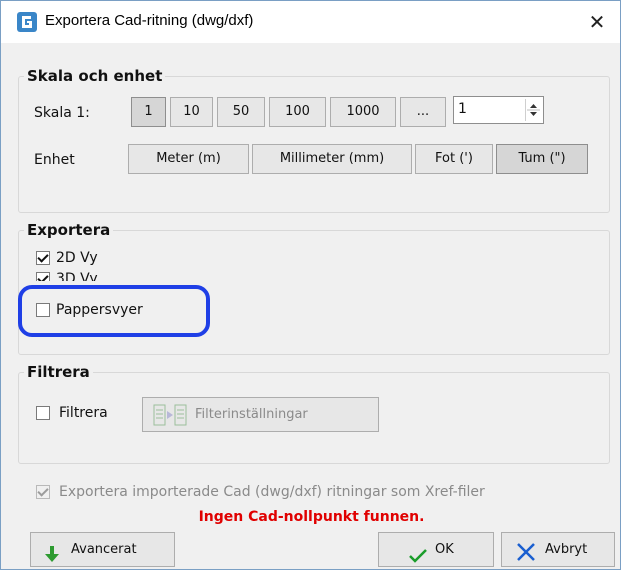 This screenshot has width=621, height=576. Describe the element at coordinates (54, 160) in the screenshot. I see `unit-label: Enhet` at that location.